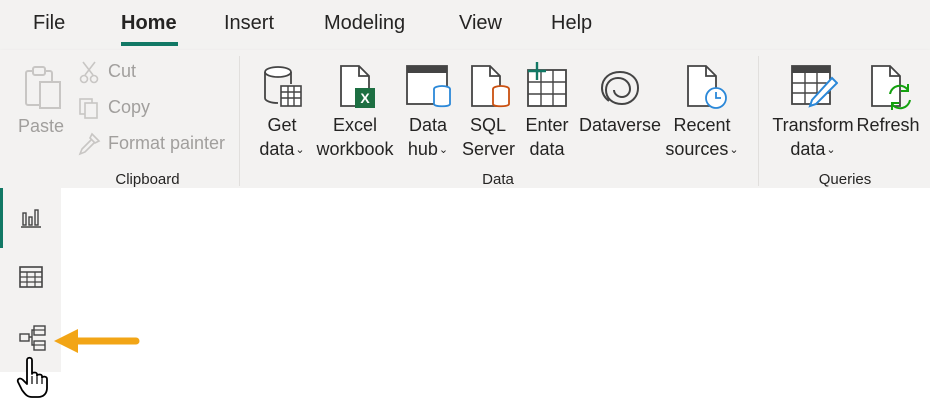  I want to click on excel-label-1: Excel, so click(354, 125).